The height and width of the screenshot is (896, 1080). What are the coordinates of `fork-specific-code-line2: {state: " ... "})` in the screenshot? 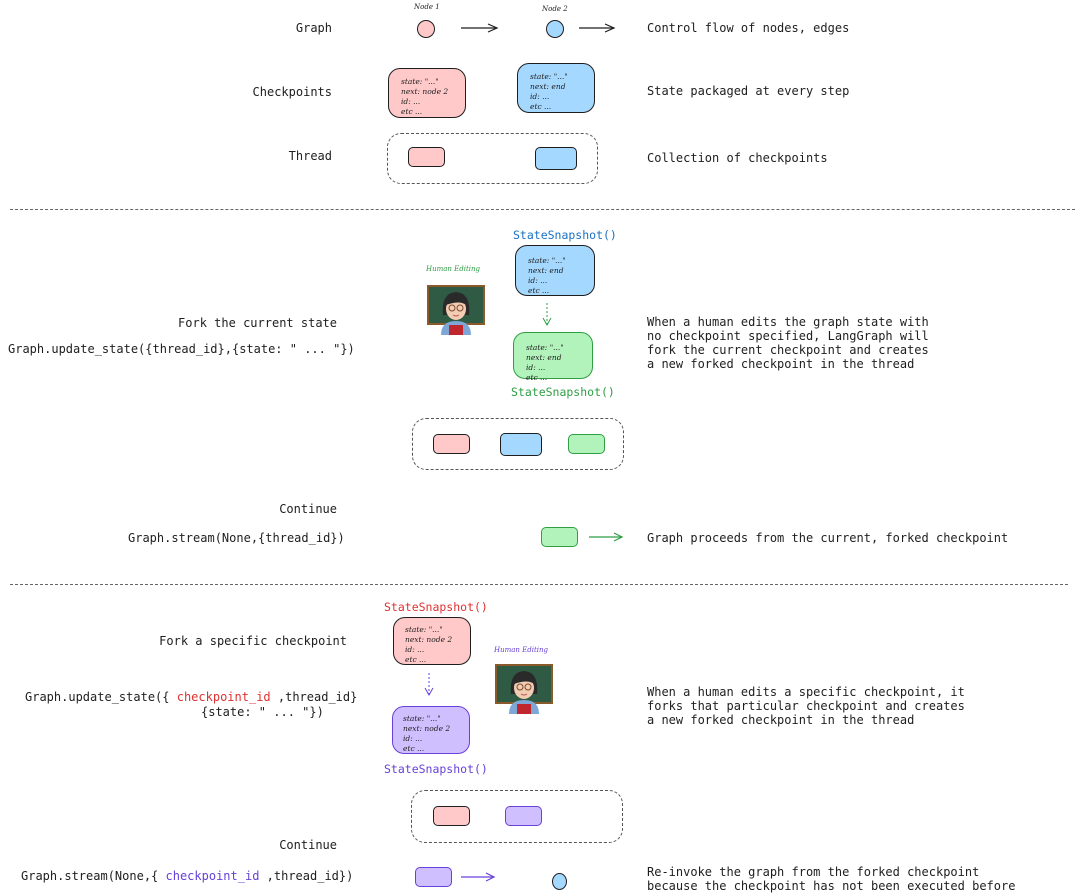 It's located at (262, 712).